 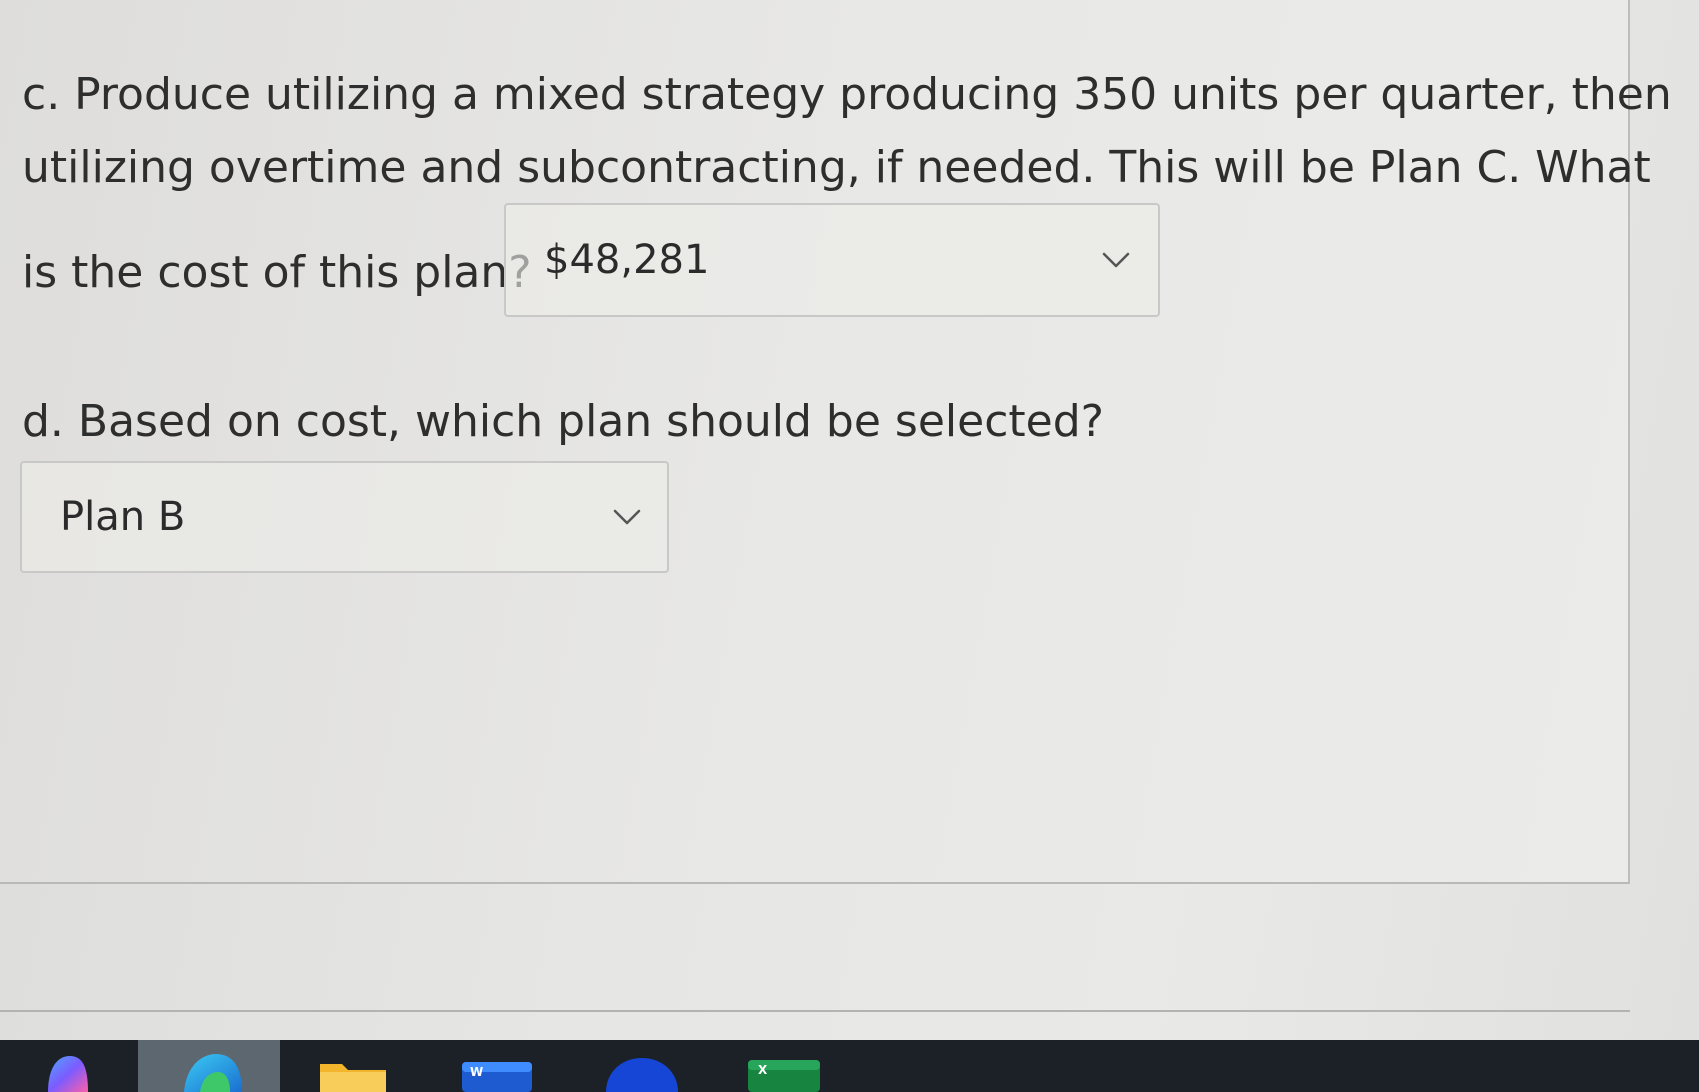 What do you see at coordinates (815, 1014) in the screenshot?
I see `next-panel-edge` at bounding box center [815, 1014].